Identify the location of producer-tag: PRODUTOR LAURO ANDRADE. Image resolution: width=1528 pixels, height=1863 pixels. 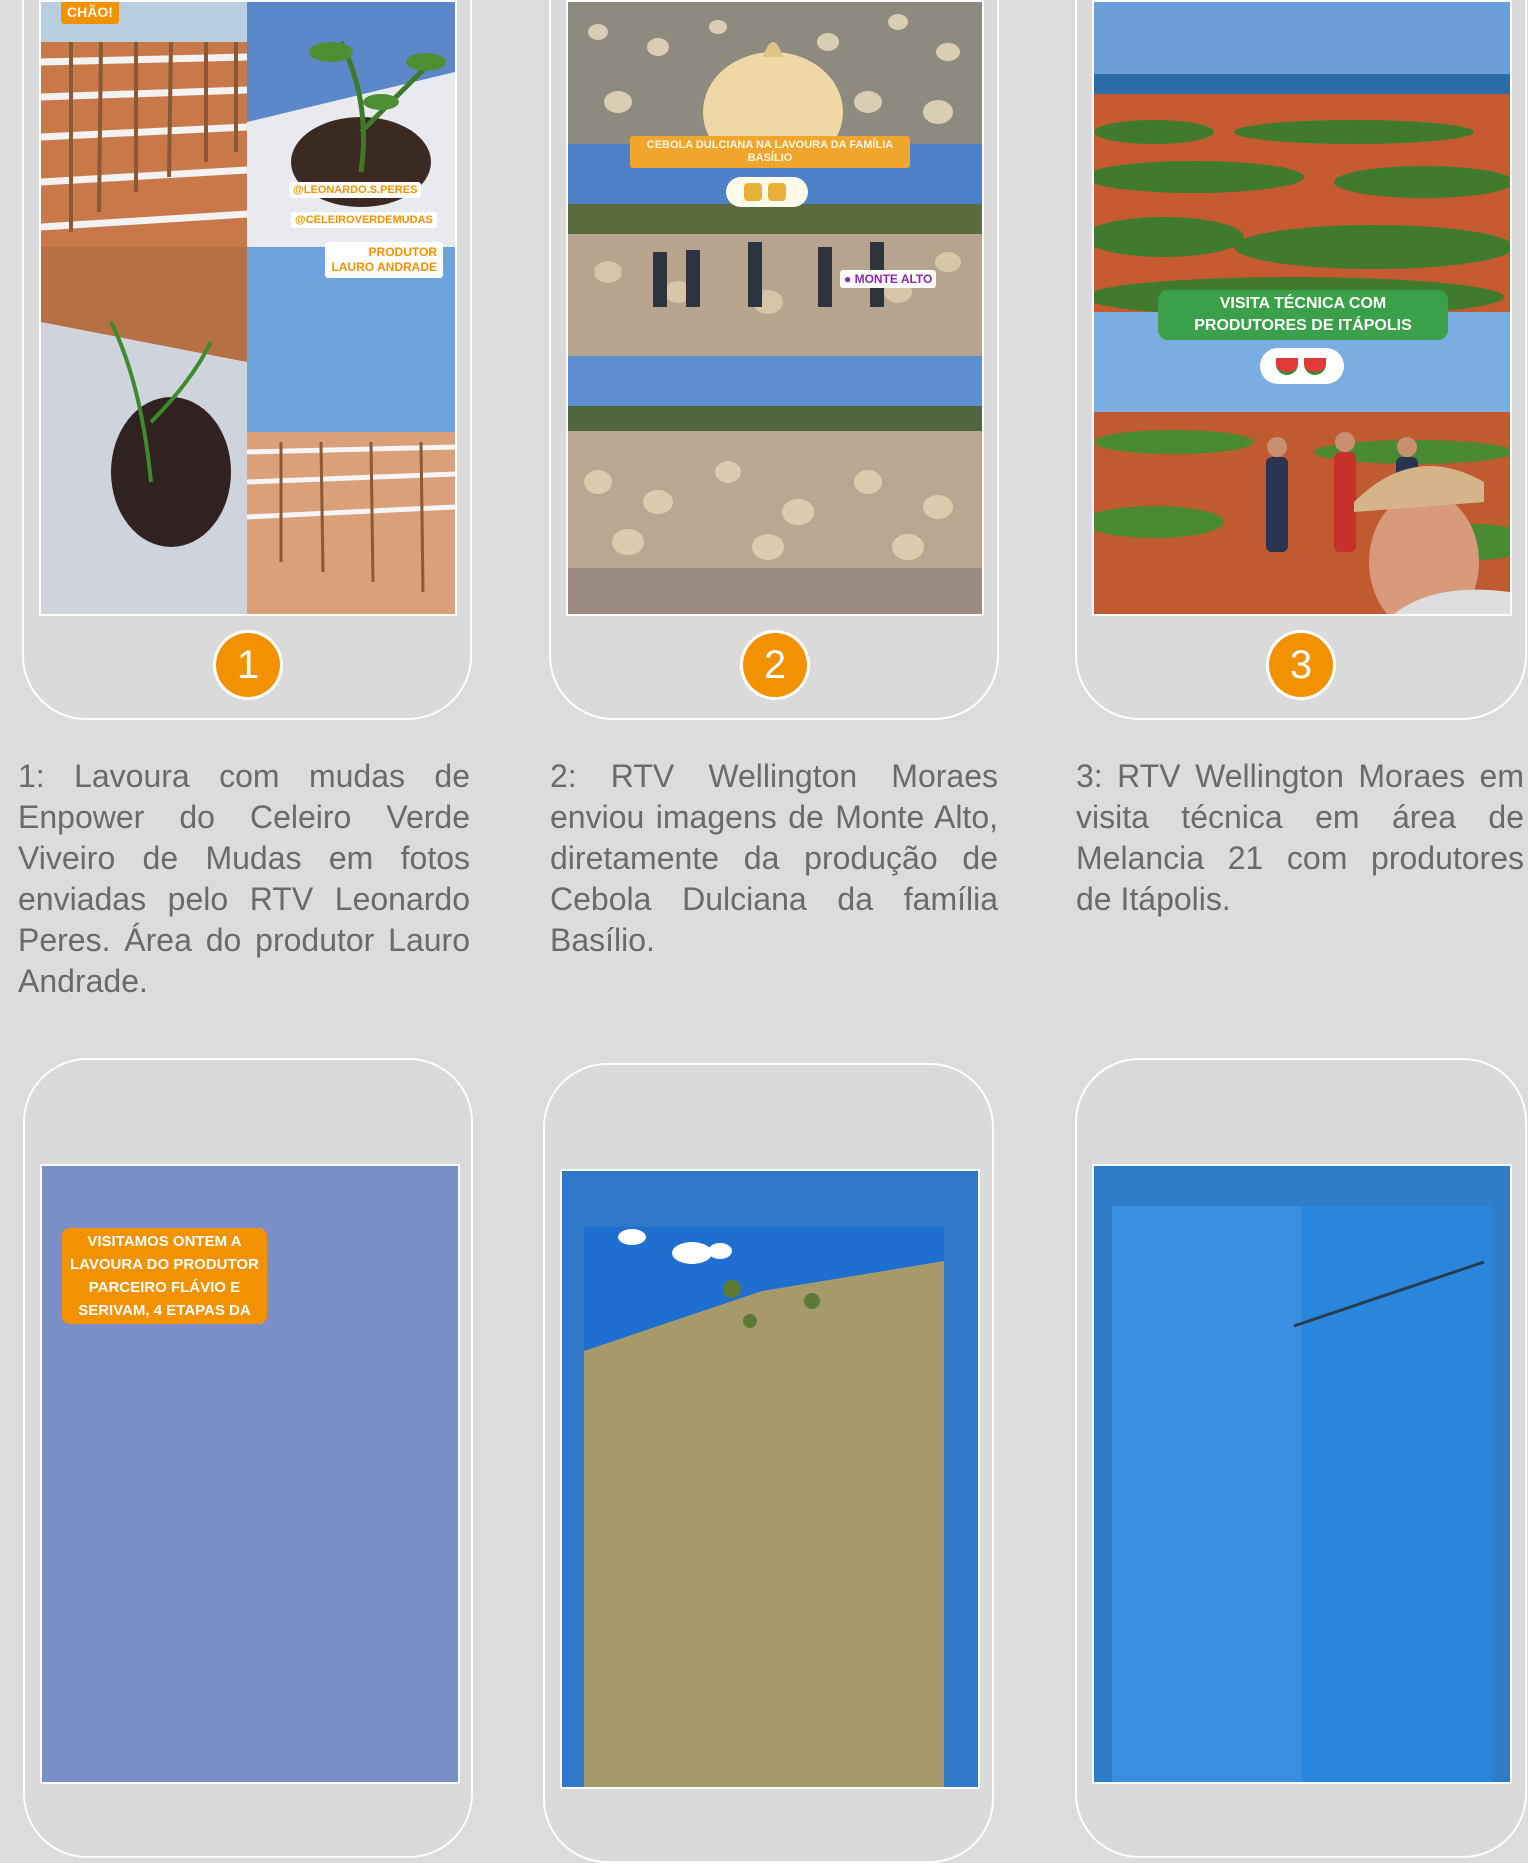
(384, 260).